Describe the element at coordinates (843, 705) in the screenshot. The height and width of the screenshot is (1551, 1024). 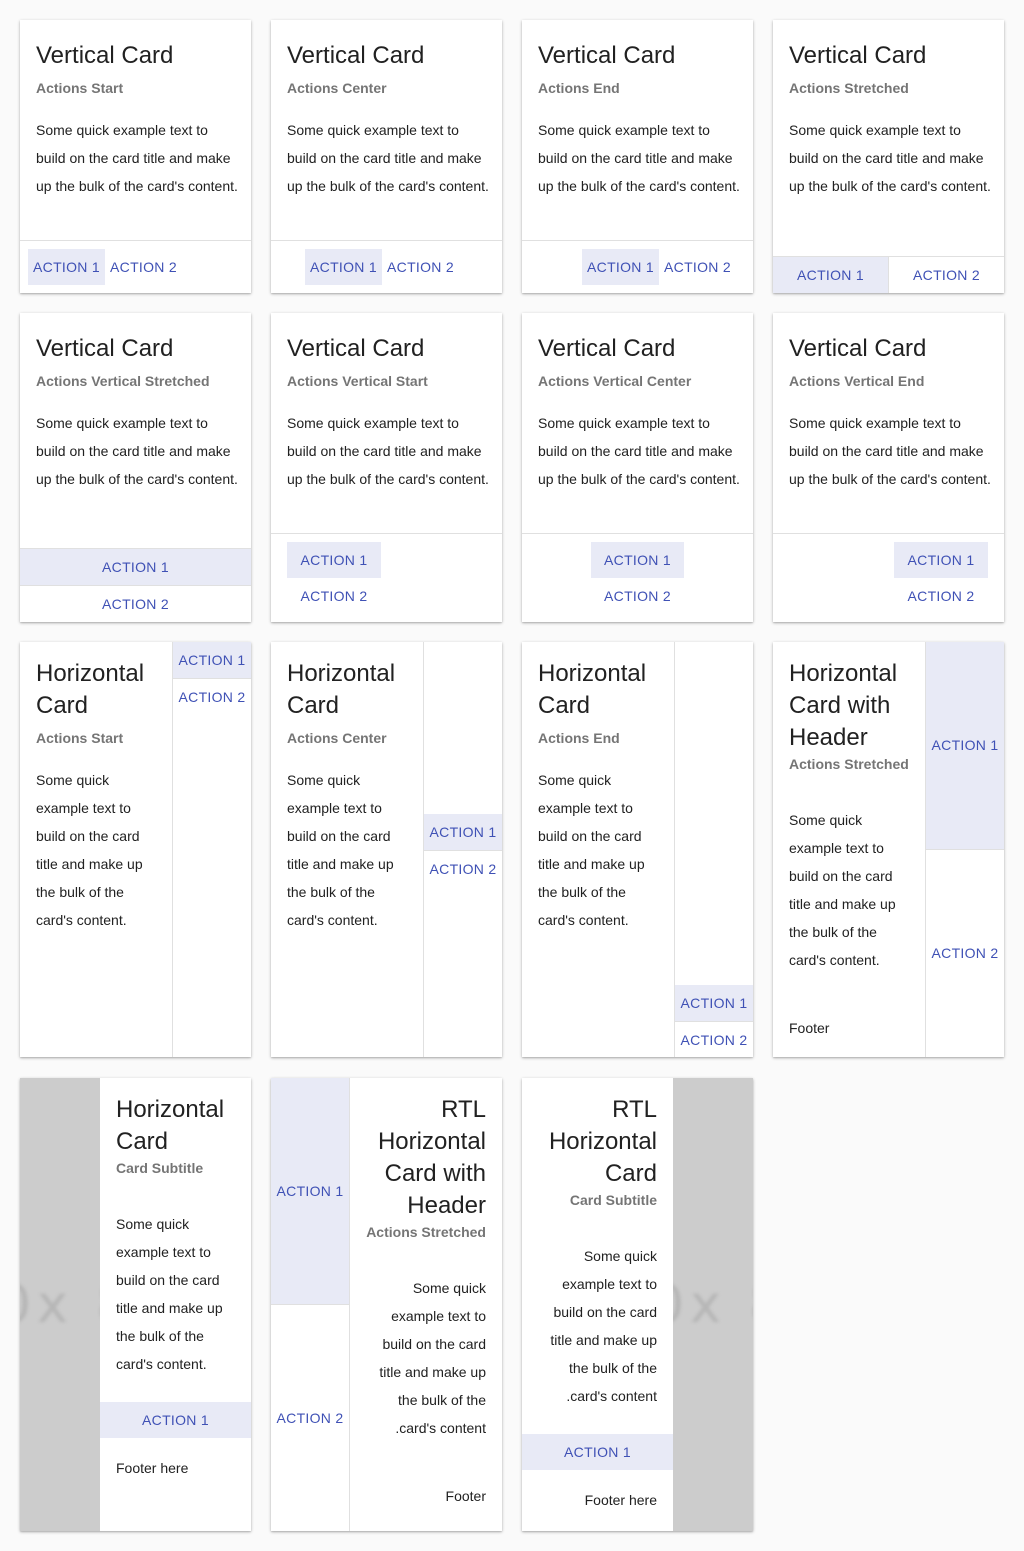
I see `card-title: Horizontal Card with Header` at that location.